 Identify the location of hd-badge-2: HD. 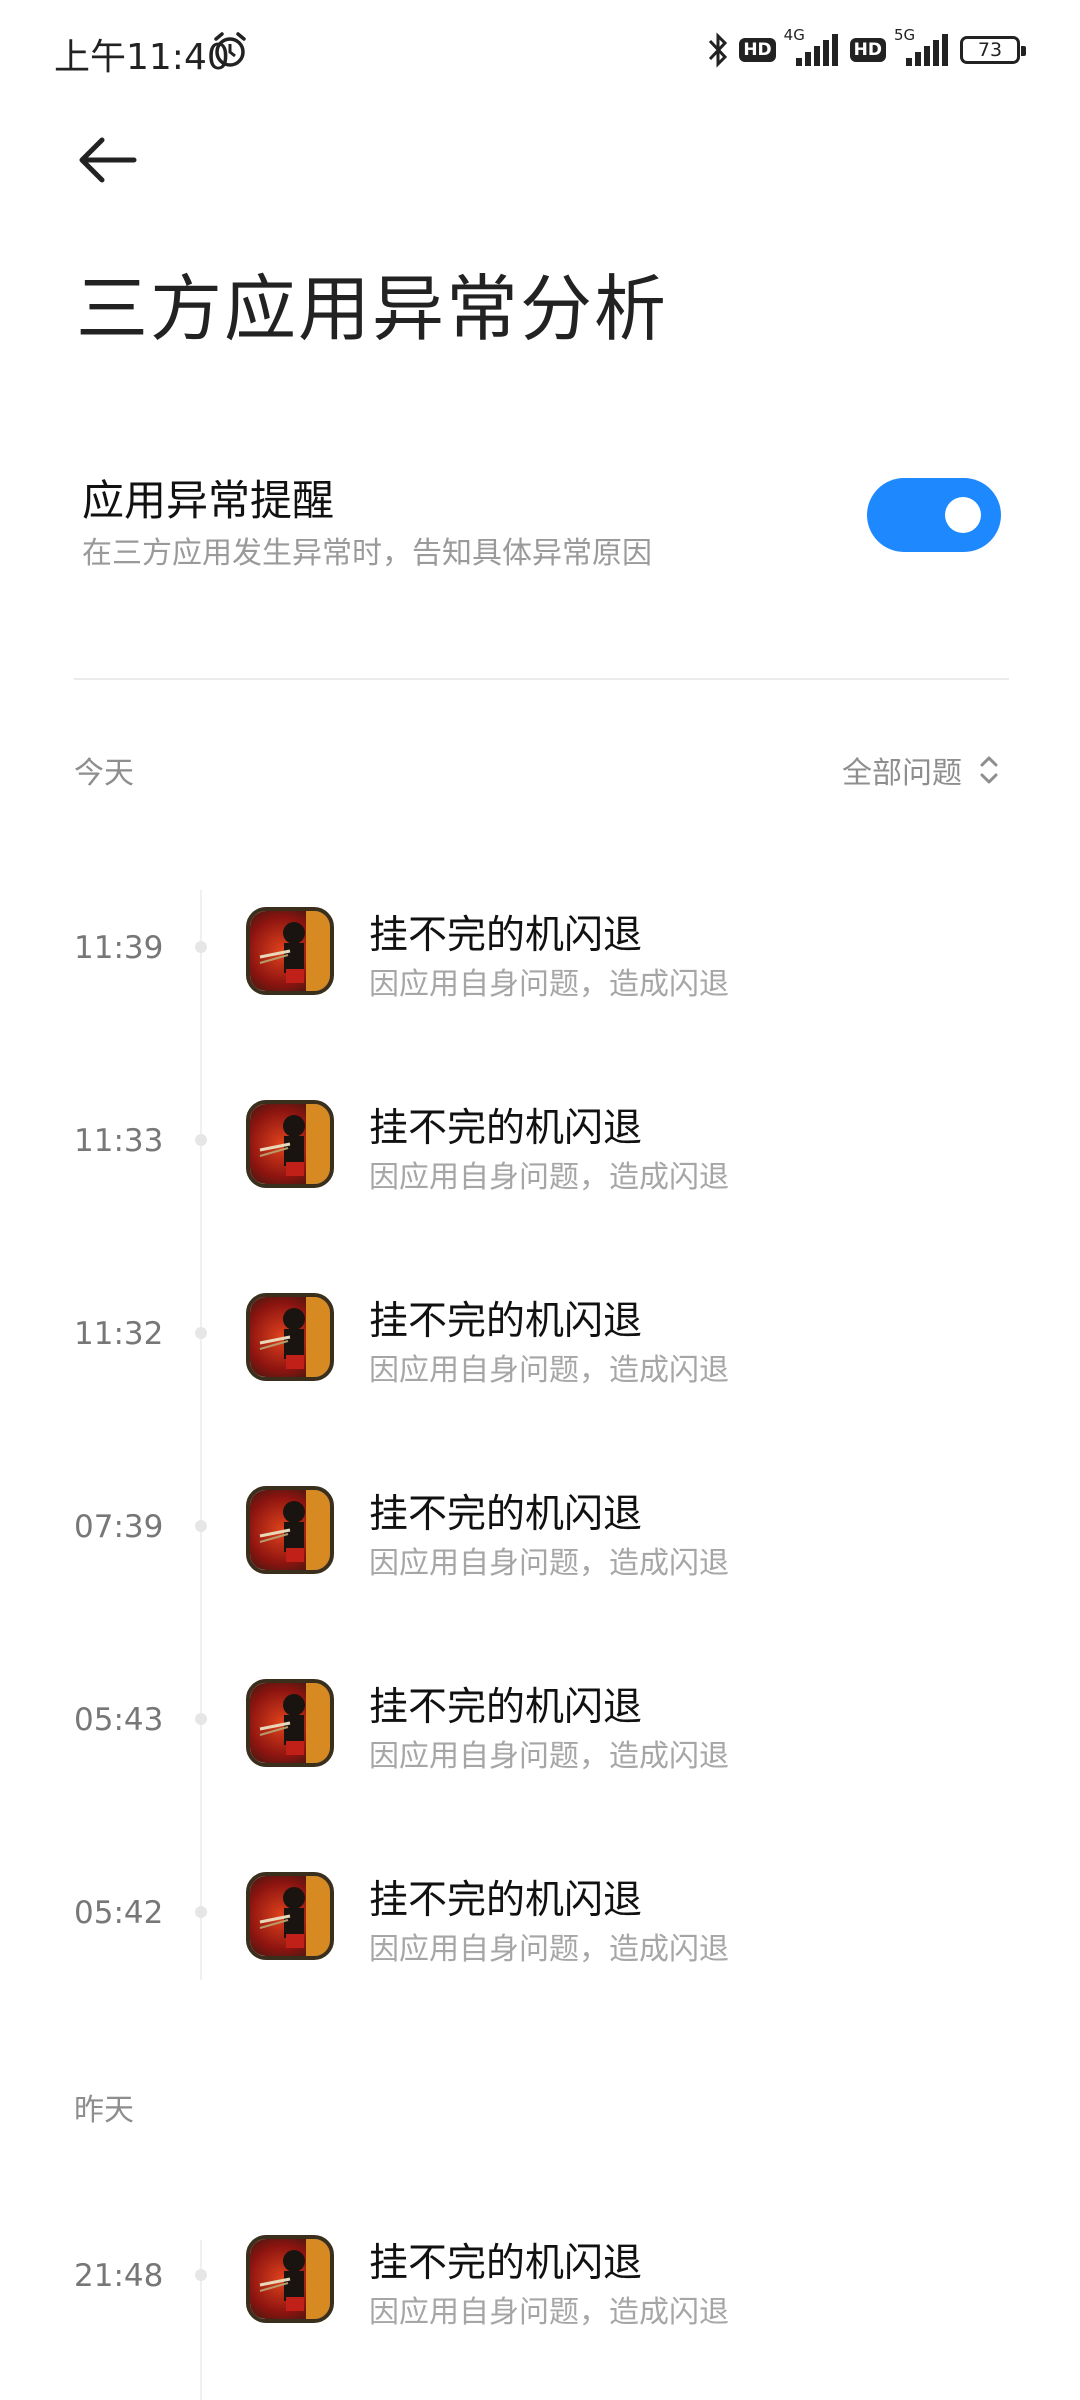
(867, 50).